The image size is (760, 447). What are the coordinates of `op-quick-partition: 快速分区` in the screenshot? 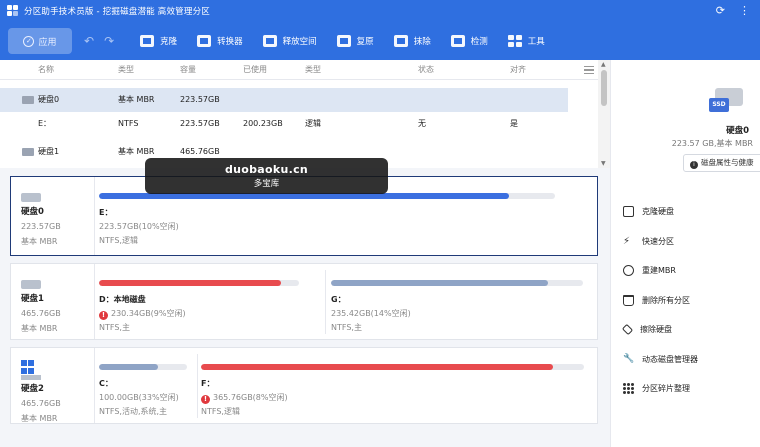 It's located at (660, 242).